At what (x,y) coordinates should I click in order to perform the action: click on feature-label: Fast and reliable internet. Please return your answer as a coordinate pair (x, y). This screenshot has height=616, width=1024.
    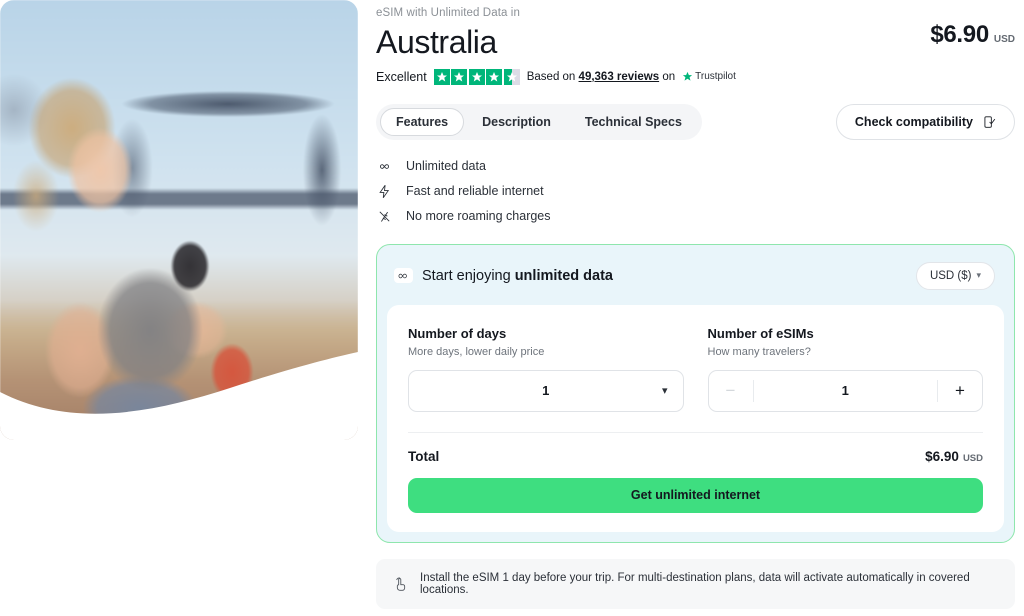
    Looking at the image, I should click on (475, 191).